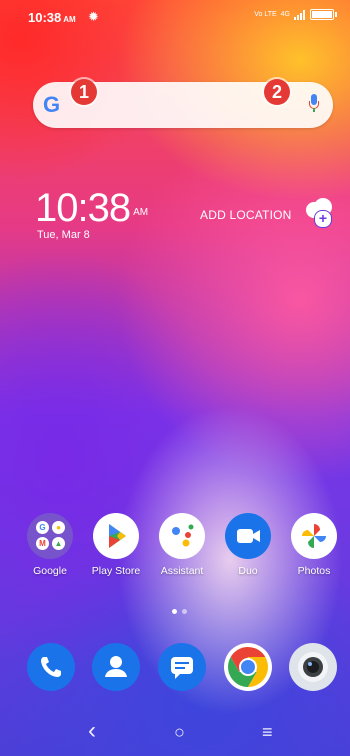 Image resolution: width=350 pixels, height=756 pixels. Describe the element at coordinates (318, 212) in the screenshot. I see `add-weather-cloud-icon: +` at that location.